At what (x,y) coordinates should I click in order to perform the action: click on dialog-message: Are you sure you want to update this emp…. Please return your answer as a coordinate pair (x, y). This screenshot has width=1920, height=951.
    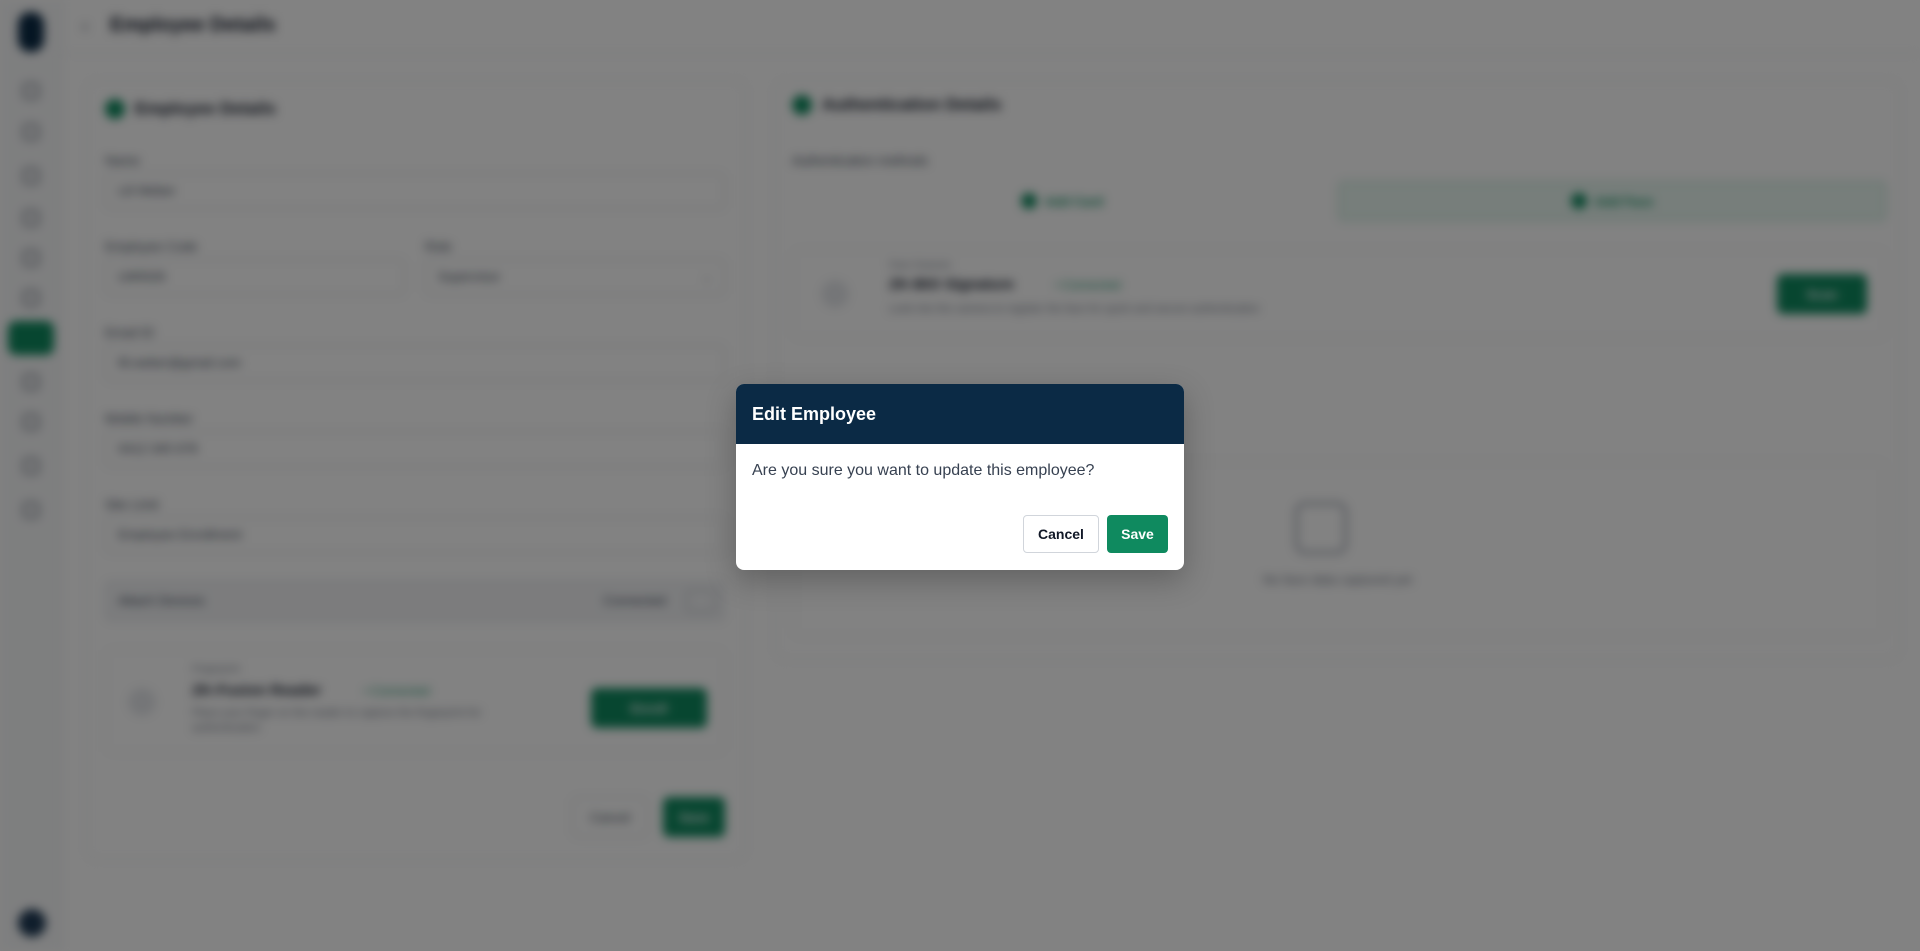
    Looking at the image, I should click on (923, 470).